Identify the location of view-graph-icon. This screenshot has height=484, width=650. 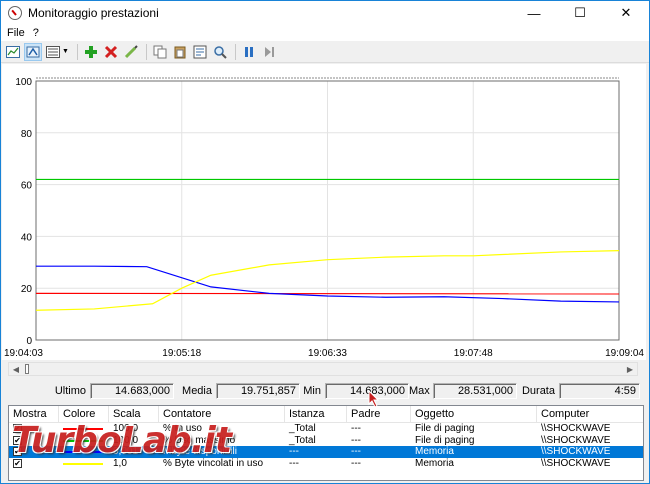
(13, 52).